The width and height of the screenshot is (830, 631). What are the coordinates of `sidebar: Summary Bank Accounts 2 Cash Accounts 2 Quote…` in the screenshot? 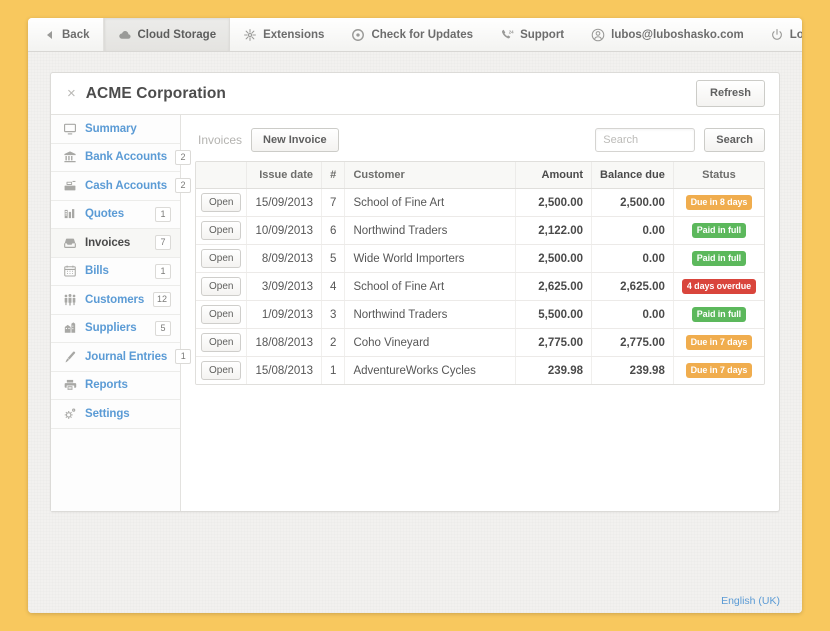 It's located at (121, 313).